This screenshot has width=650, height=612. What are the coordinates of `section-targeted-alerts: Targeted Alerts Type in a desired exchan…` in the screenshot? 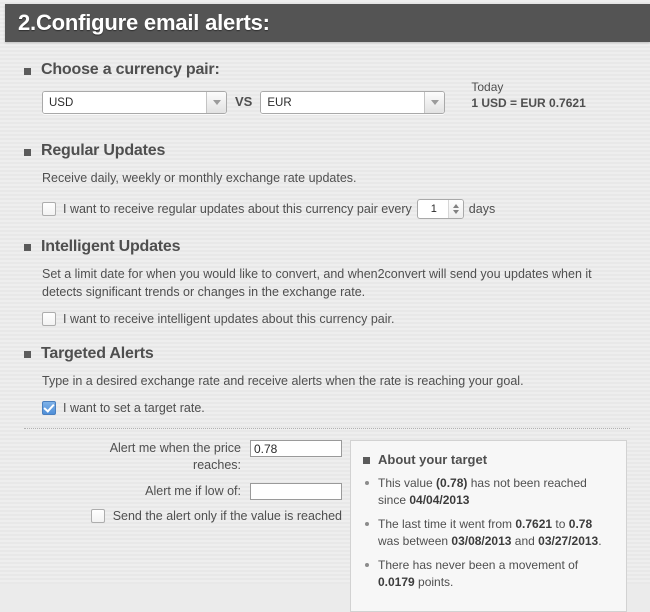 It's located at (327, 380).